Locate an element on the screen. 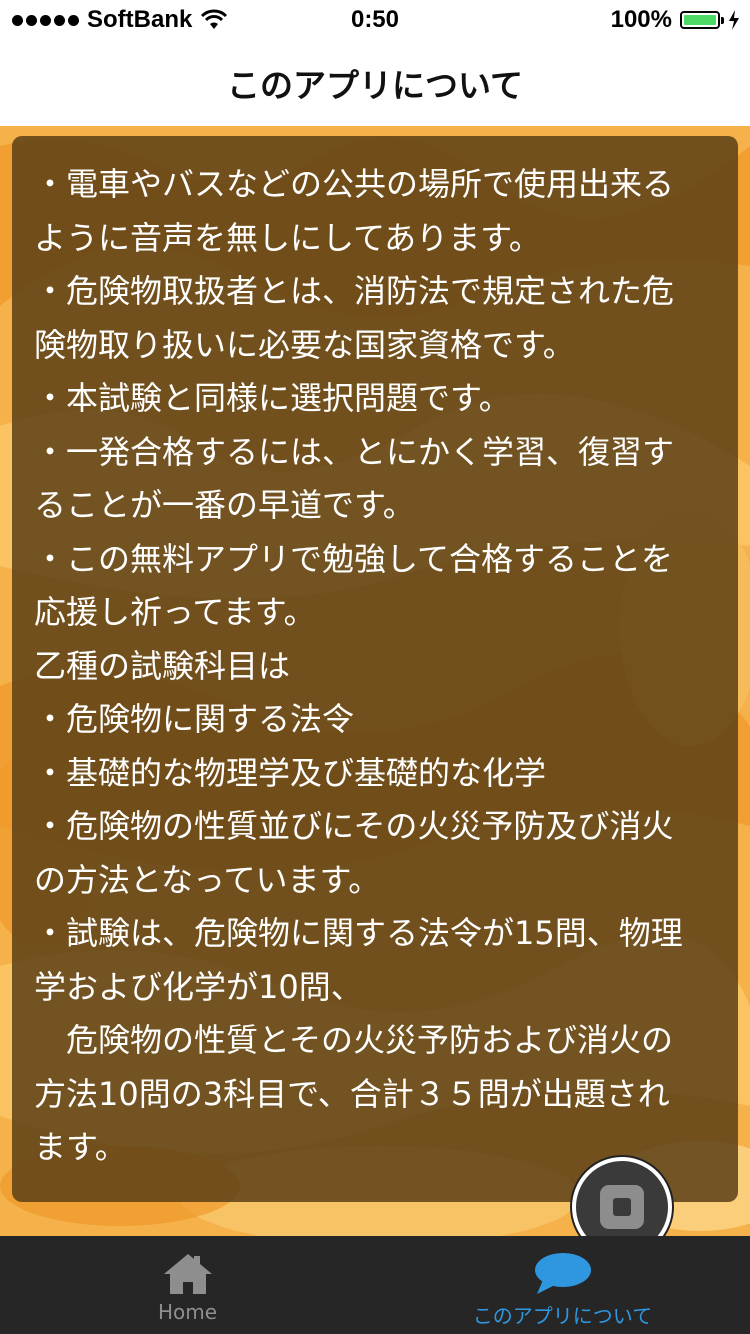 The width and height of the screenshot is (750, 1334). tab-home: Home is located at coordinates (187, 1285).